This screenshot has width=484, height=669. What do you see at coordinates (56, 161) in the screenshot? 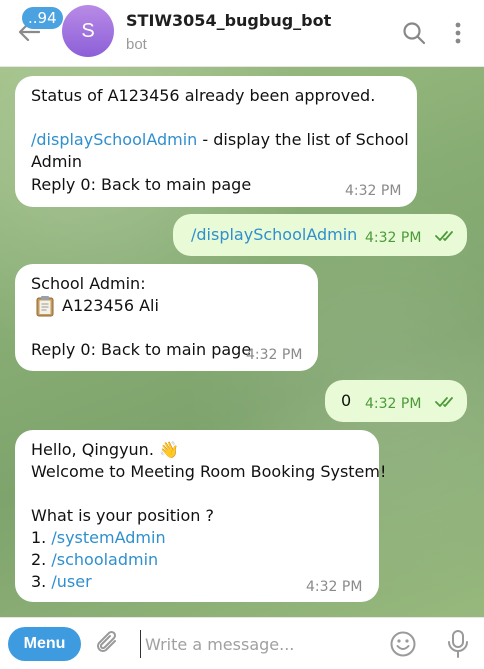
I see `message-text: Admin` at bounding box center [56, 161].